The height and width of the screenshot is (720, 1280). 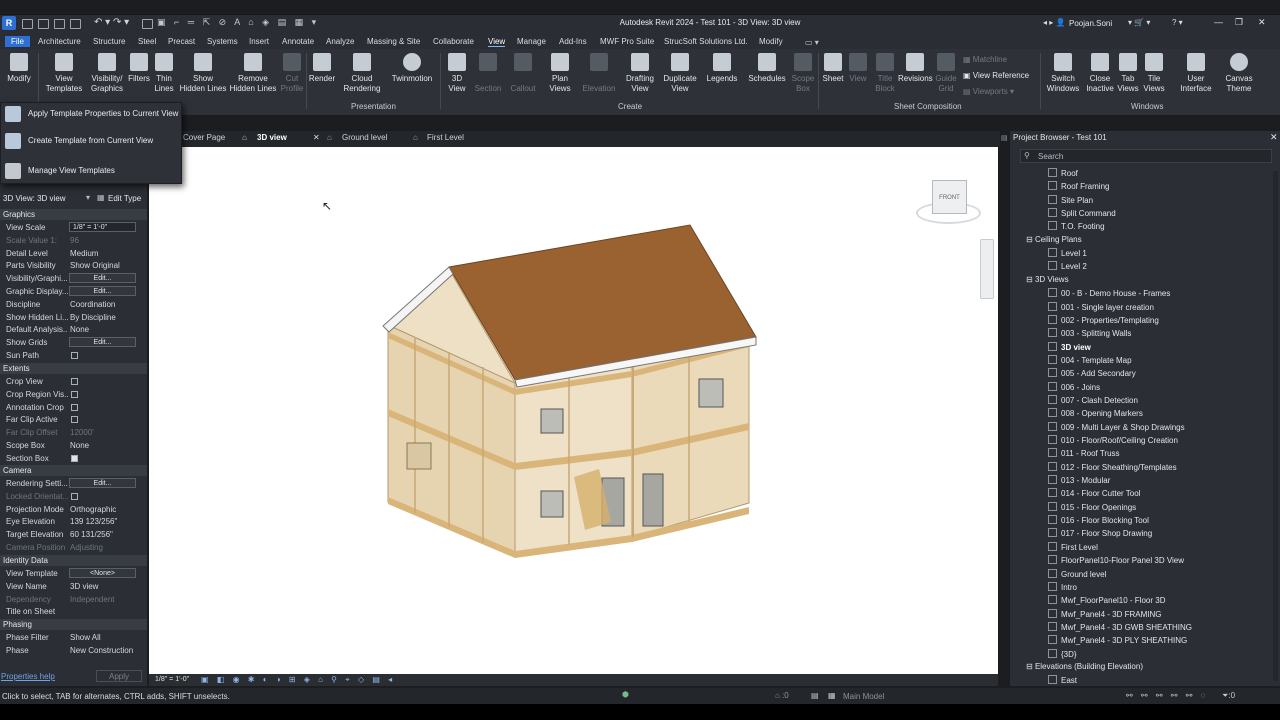 What do you see at coordinates (1054, 22) in the screenshot?
I see `user-icon: ◂ ▸ 👤` at bounding box center [1054, 22].